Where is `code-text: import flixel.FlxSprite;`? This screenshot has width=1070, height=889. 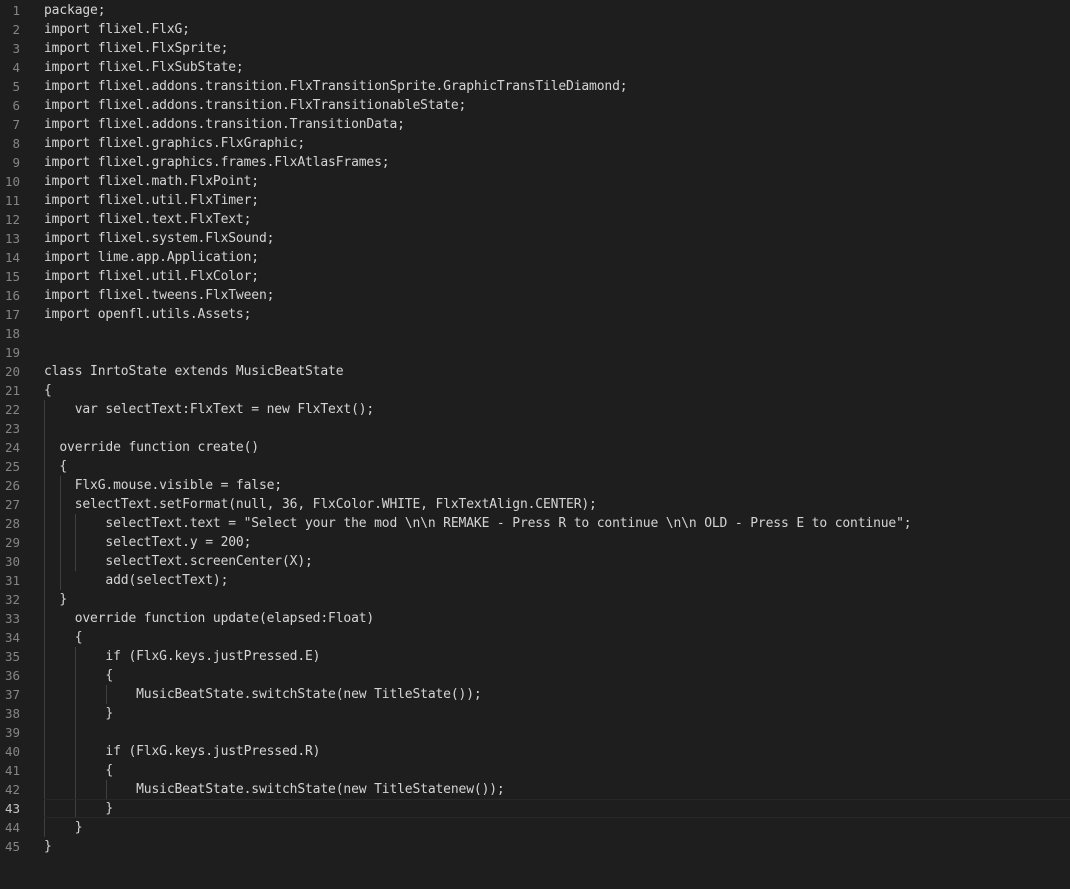 code-text: import flixel.FlxSprite; is located at coordinates (136, 48).